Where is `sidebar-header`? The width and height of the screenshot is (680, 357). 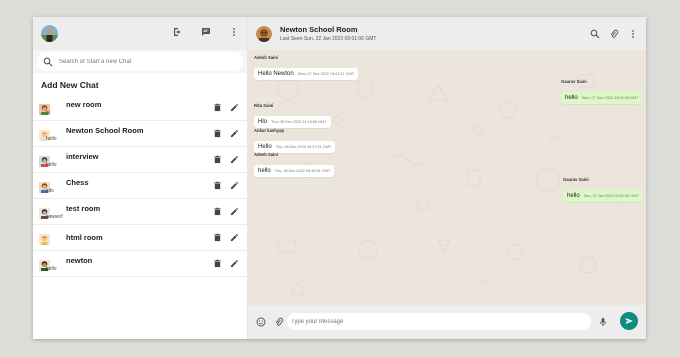
sidebar-header is located at coordinates (140, 33).